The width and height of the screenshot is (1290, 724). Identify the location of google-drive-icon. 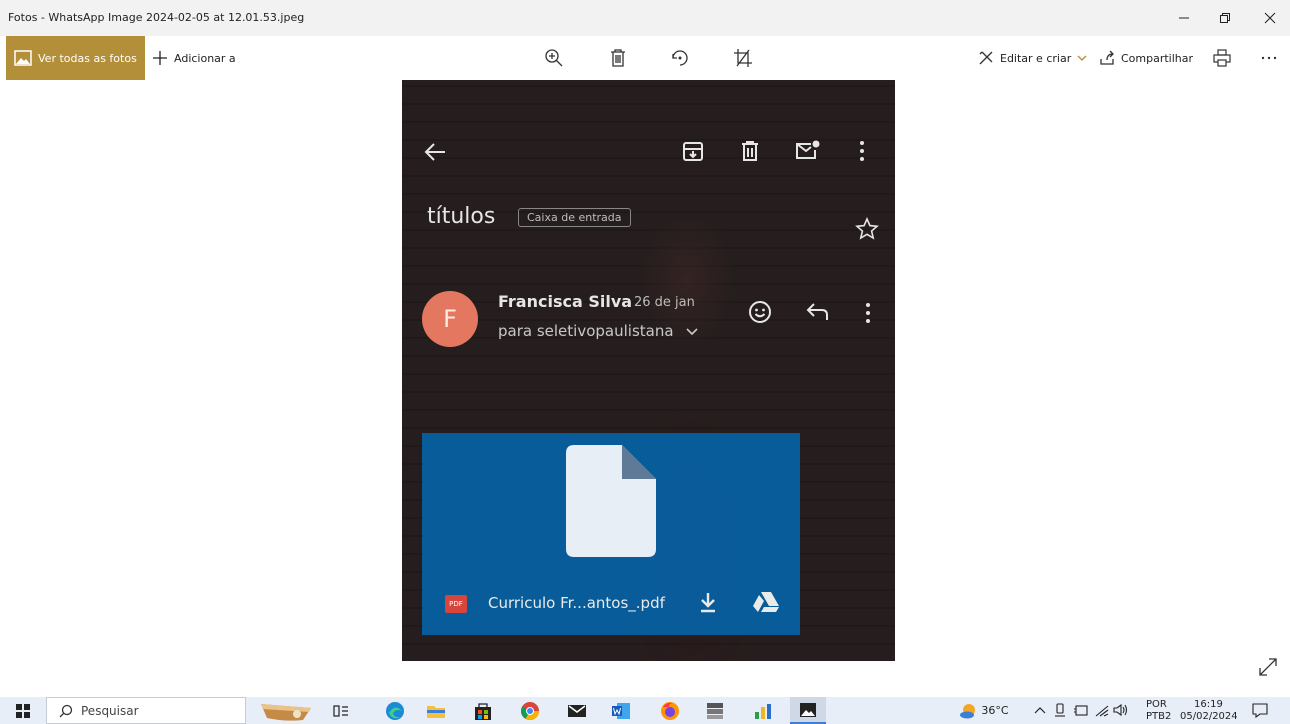
(766, 602).